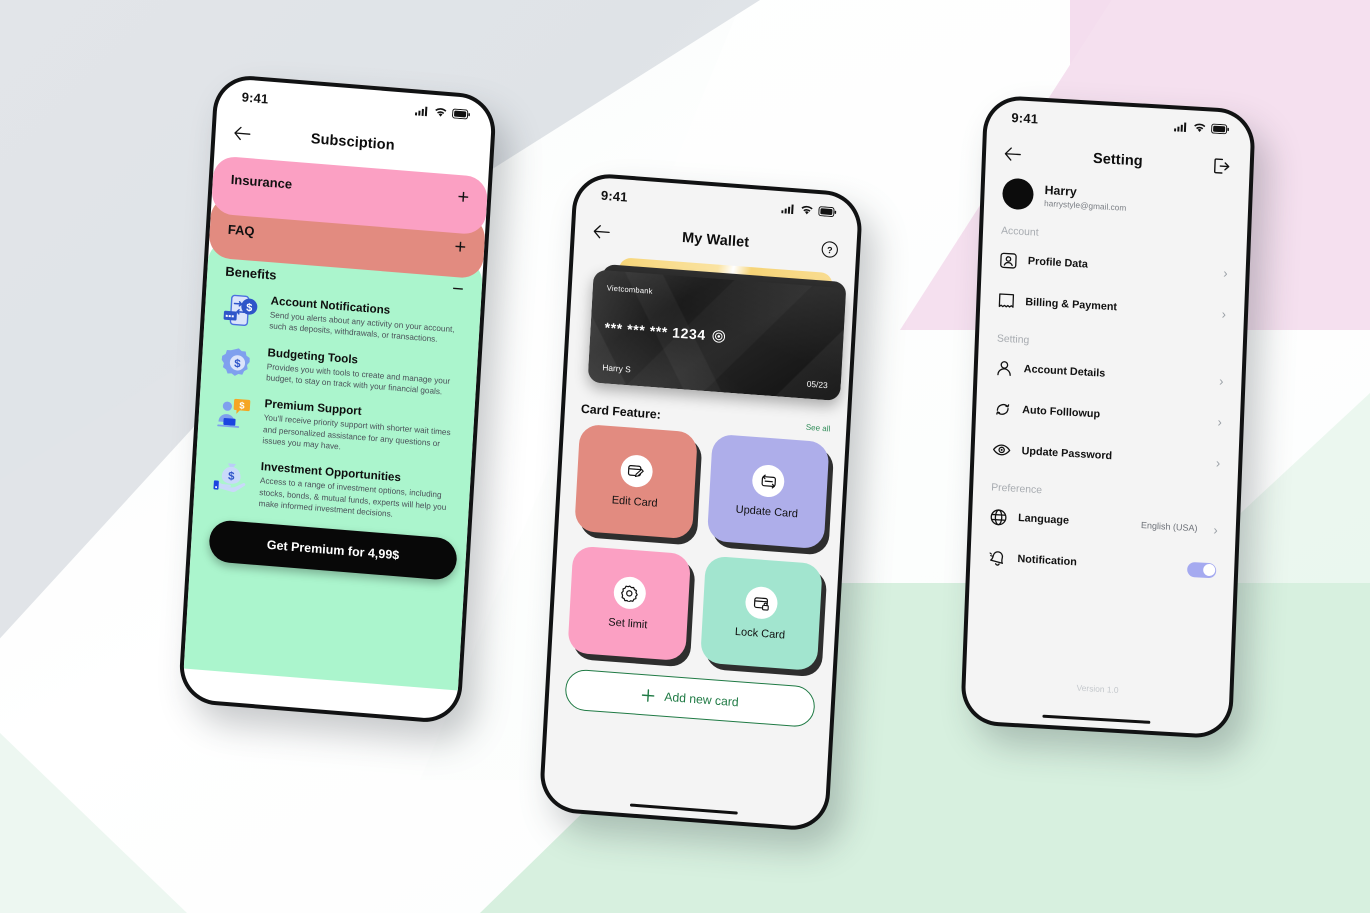 The image size is (1370, 913). Describe the element at coordinates (621, 411) in the screenshot. I see `card-feature-label: Card Feature:` at that location.